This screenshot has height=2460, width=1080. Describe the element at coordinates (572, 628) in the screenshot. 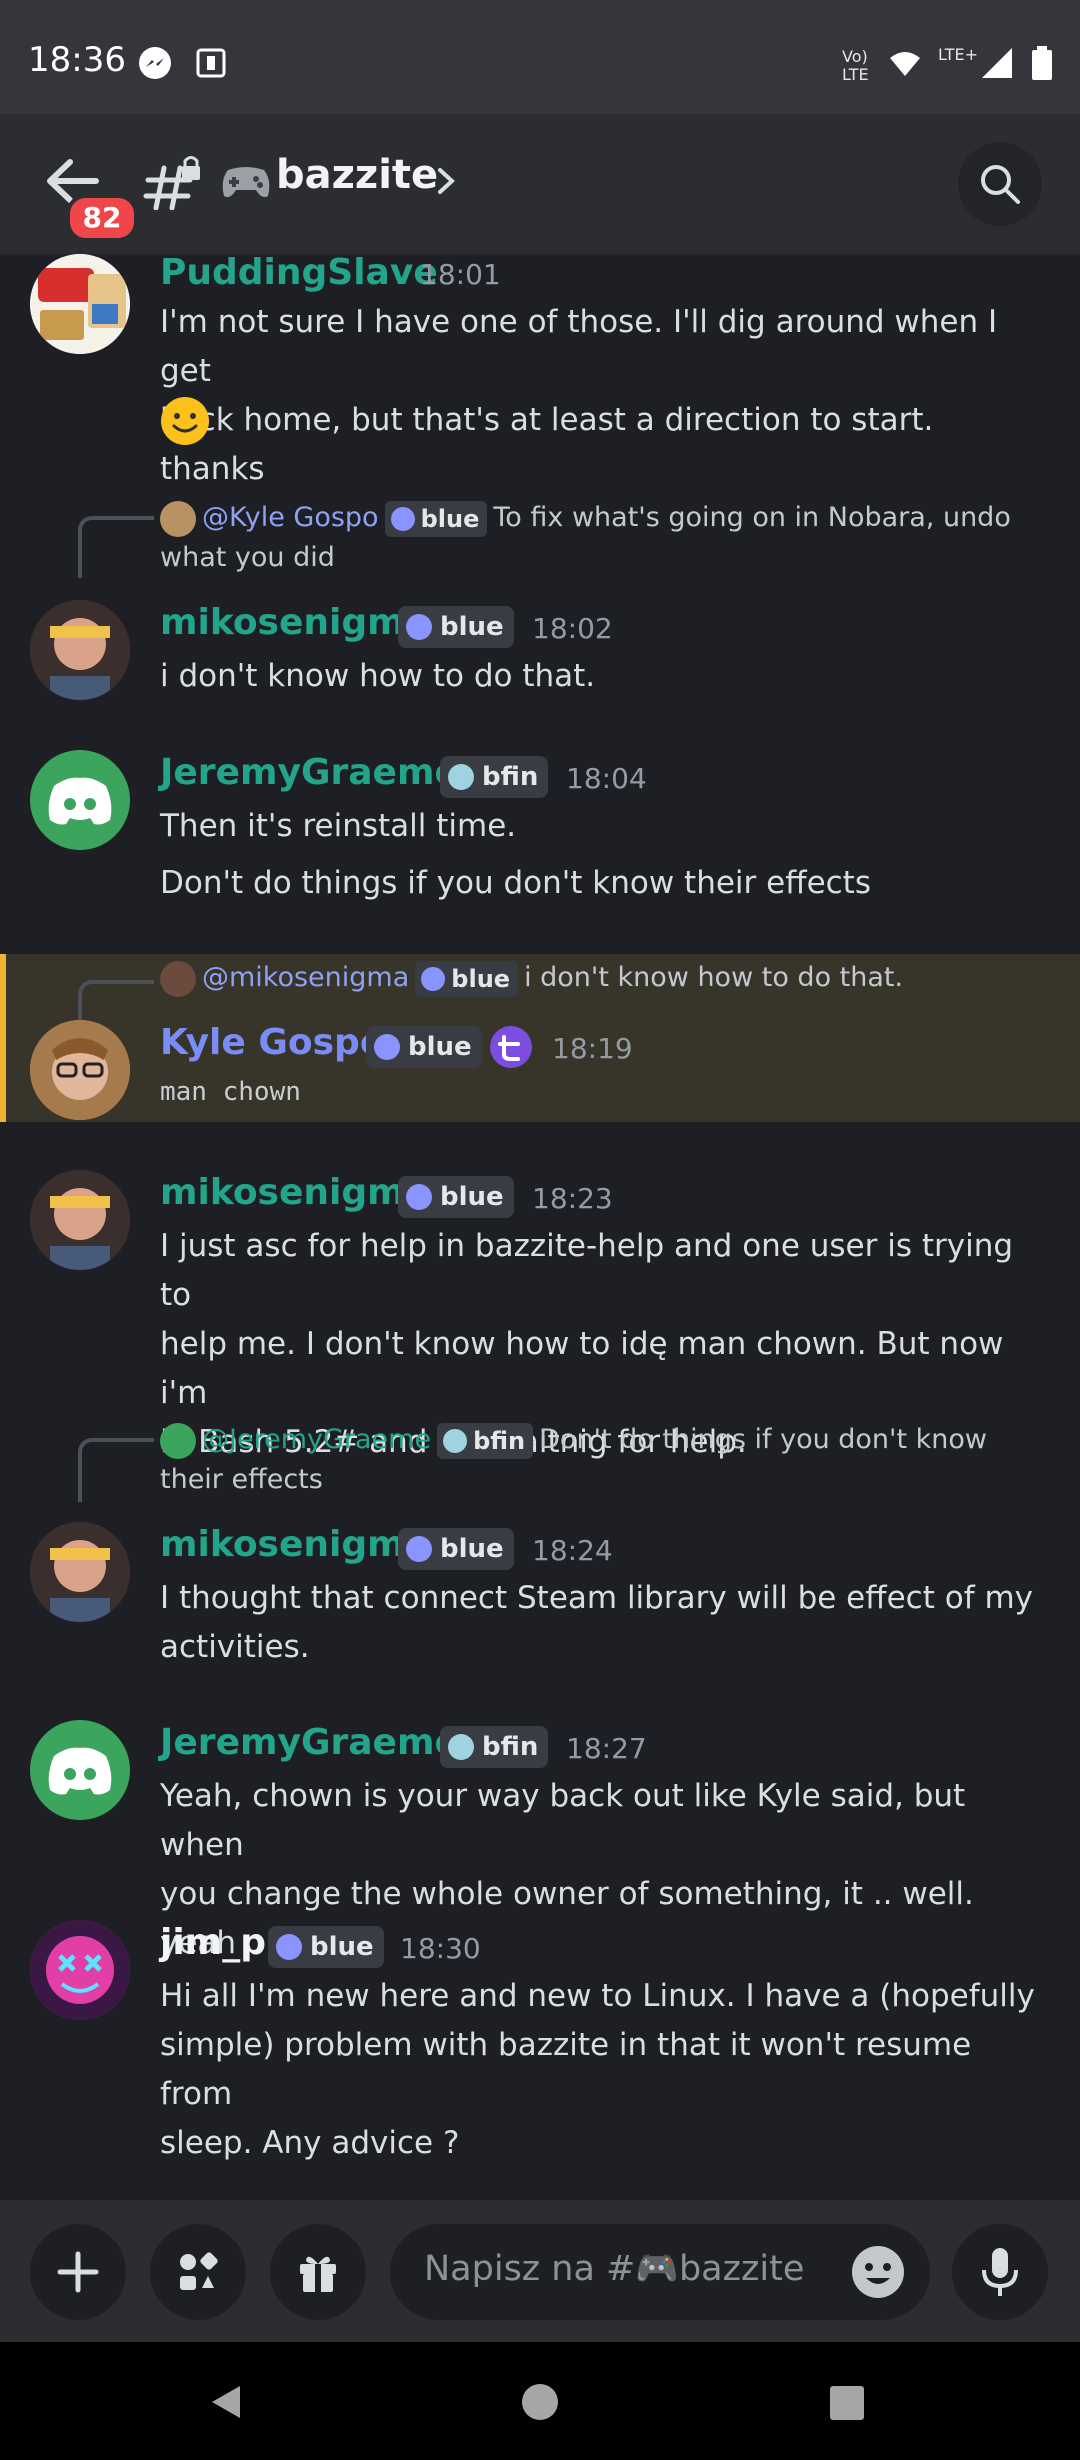

I see `message-timestamp: 18:02` at that location.